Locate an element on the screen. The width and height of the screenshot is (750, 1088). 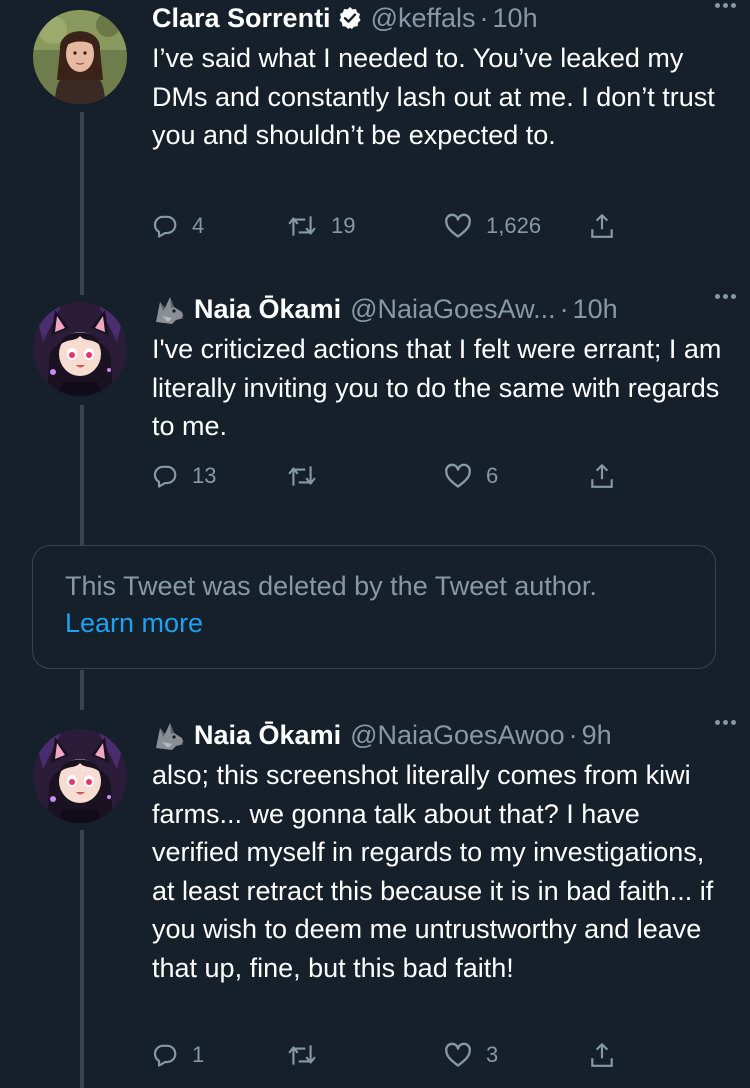
tweet-header: Naia Ōkami @NaiaGoesAw... · 10h is located at coordinates (437, 309).